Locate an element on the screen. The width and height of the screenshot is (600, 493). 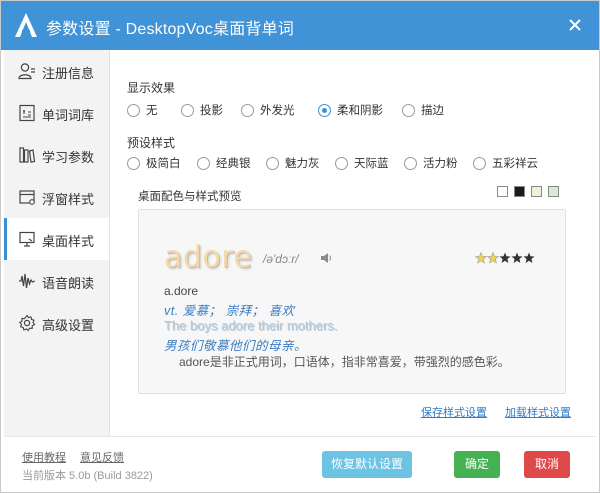
sidebar-item-advanced: 高级设置 is located at coordinates (56, 323).